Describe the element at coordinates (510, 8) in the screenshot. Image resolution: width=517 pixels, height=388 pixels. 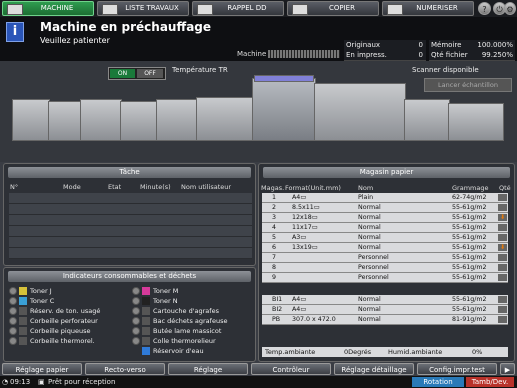
I see `settings-icon: ⚙` at that location.